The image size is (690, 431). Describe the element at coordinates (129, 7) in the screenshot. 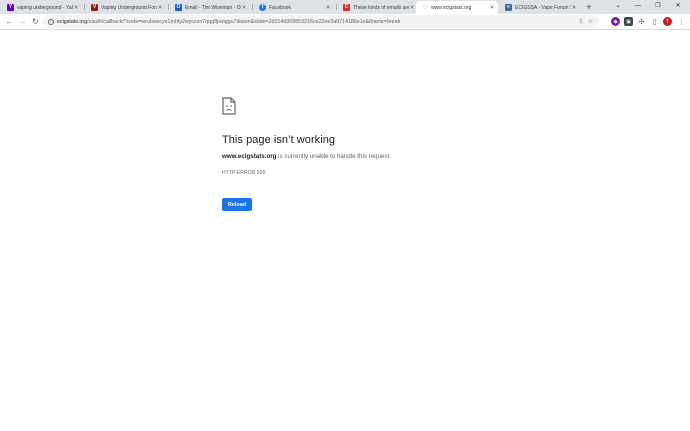

I see `tab-title: Vaping Underground Foru` at that location.